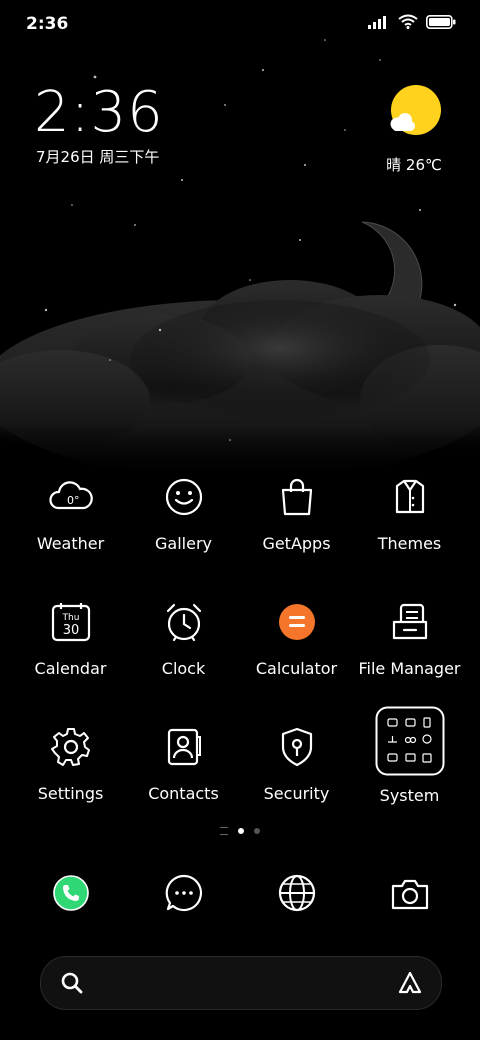 This screenshot has width=480, height=1040. What do you see at coordinates (410, 622) in the screenshot?
I see `file-manager-icon` at bounding box center [410, 622].